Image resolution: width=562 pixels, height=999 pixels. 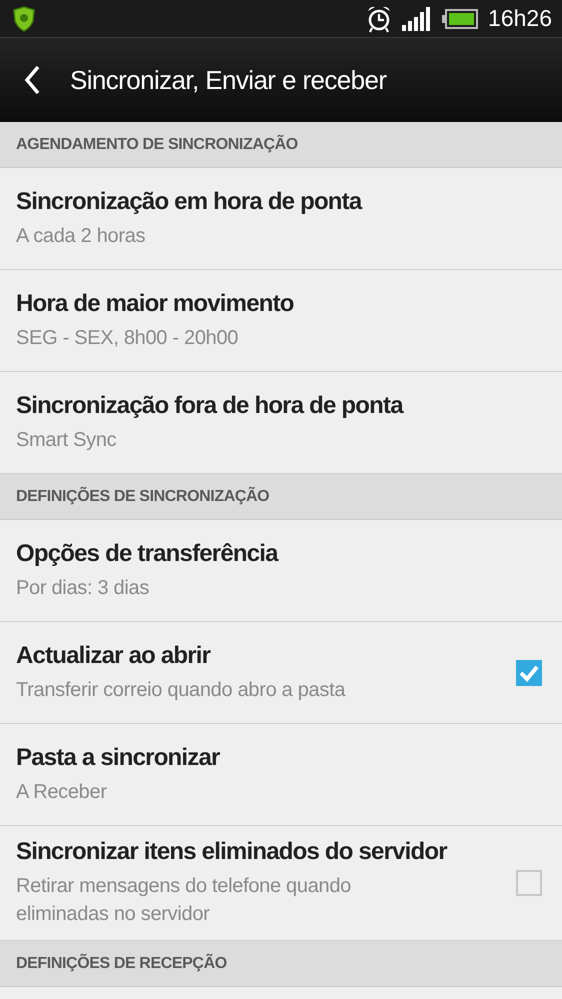 I want to click on section-header: DEFINIÇÕES DE SINCRONIZAÇÃO, so click(x=143, y=497).